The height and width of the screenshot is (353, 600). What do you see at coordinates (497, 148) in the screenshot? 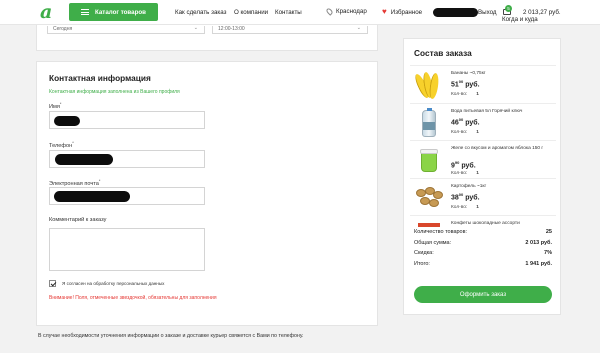
I see `item-name: Желе со вкусом и ароматом яблока 150 г` at bounding box center [497, 148].